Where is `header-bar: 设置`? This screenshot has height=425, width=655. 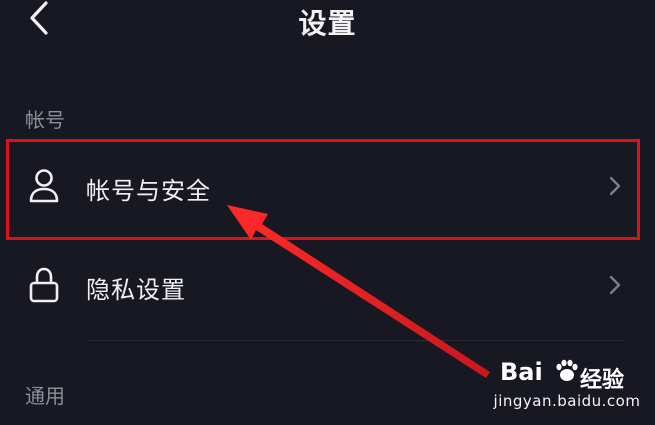
header-bar: 设置 is located at coordinates (327, 20).